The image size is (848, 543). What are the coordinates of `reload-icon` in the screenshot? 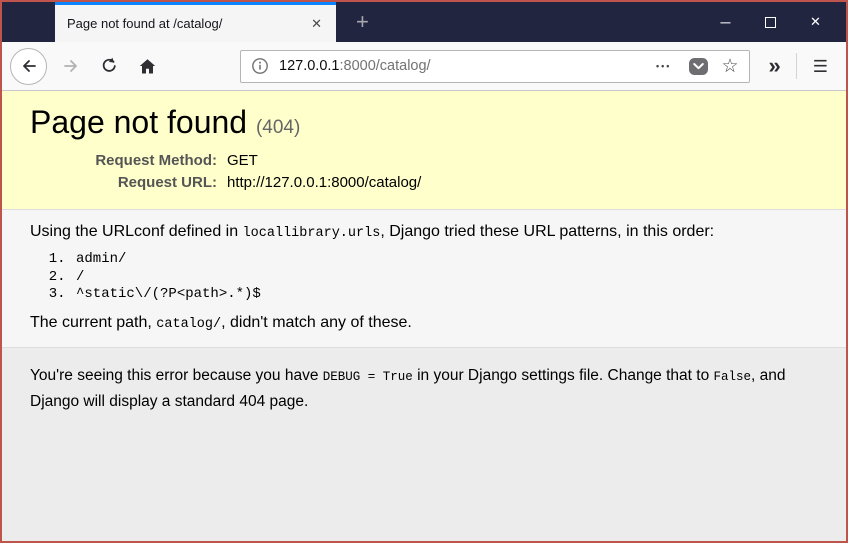 It's located at (109, 64).